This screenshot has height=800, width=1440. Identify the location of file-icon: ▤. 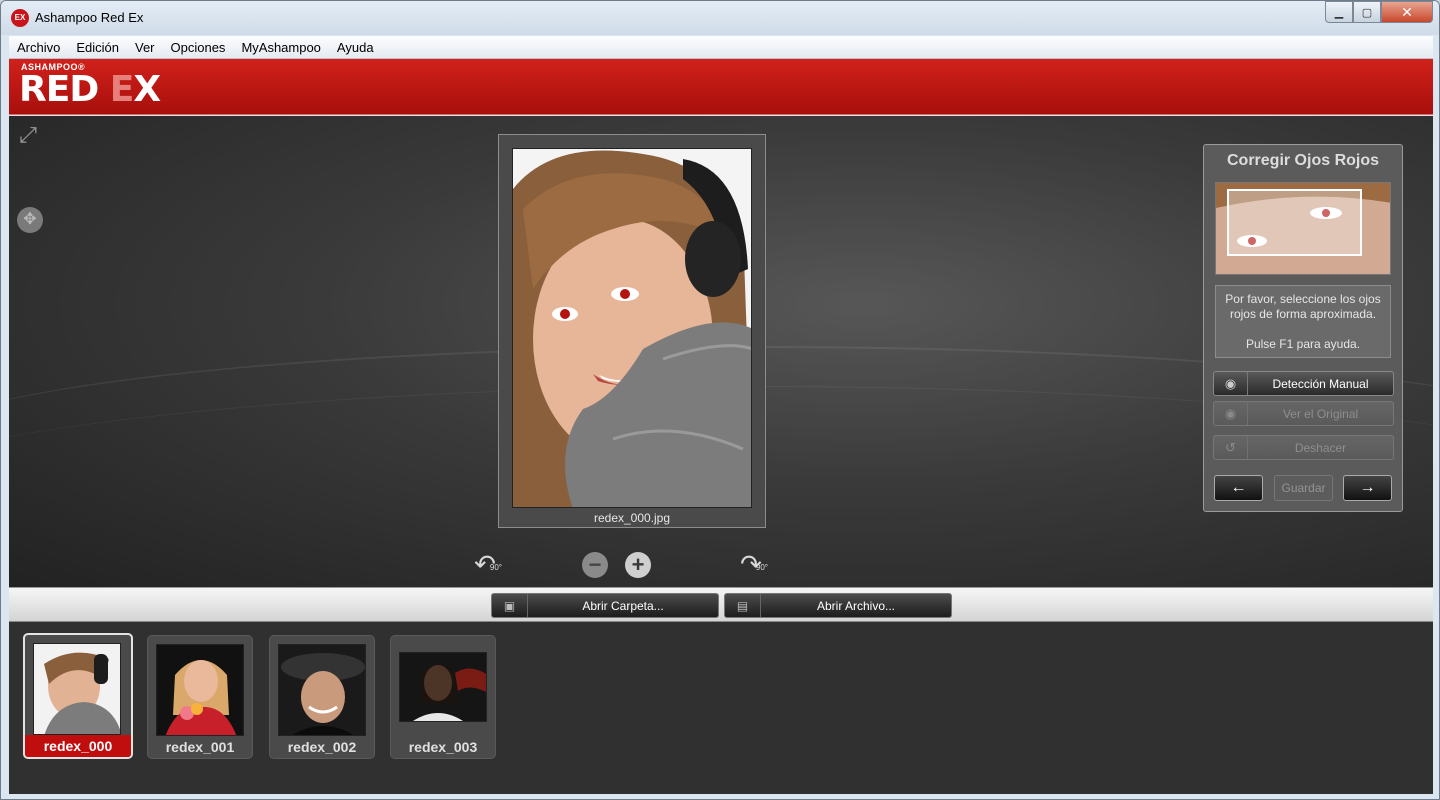
(743, 605).